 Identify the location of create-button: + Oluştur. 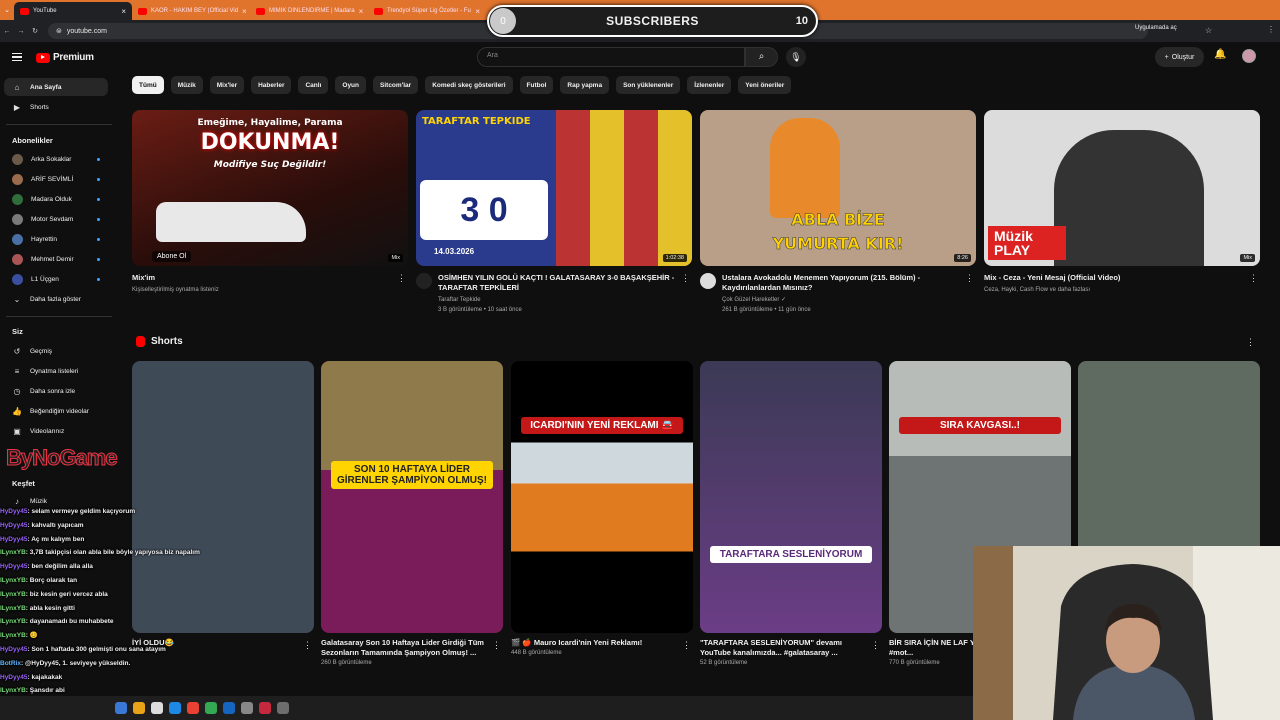
(1179, 57).